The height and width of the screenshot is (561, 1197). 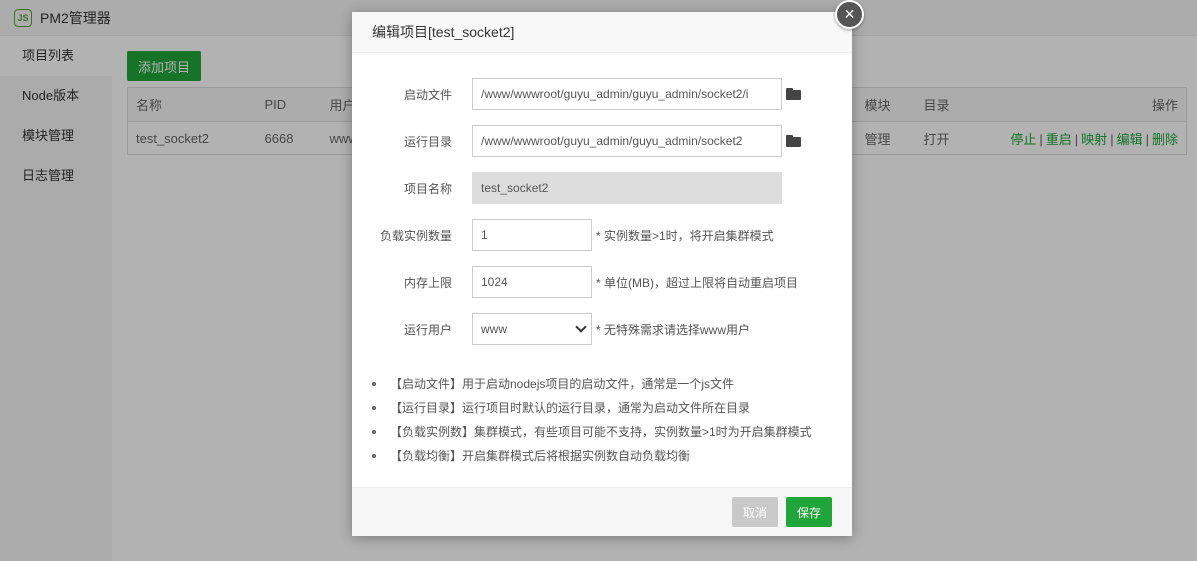 I want to click on memory-input: 1024, so click(x=532, y=282).